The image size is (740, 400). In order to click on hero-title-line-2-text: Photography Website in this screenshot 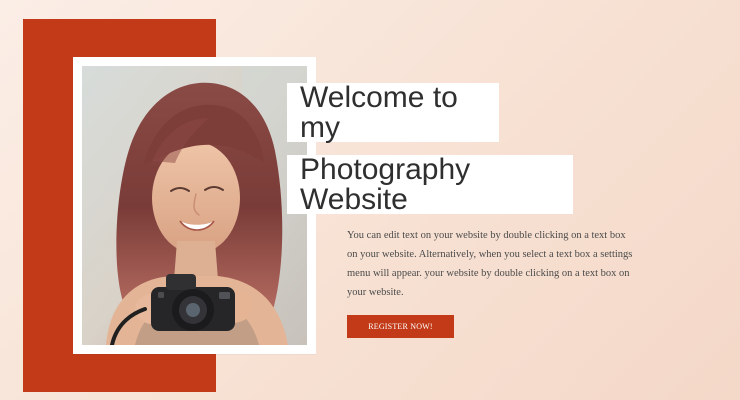, I will do `click(385, 184)`.